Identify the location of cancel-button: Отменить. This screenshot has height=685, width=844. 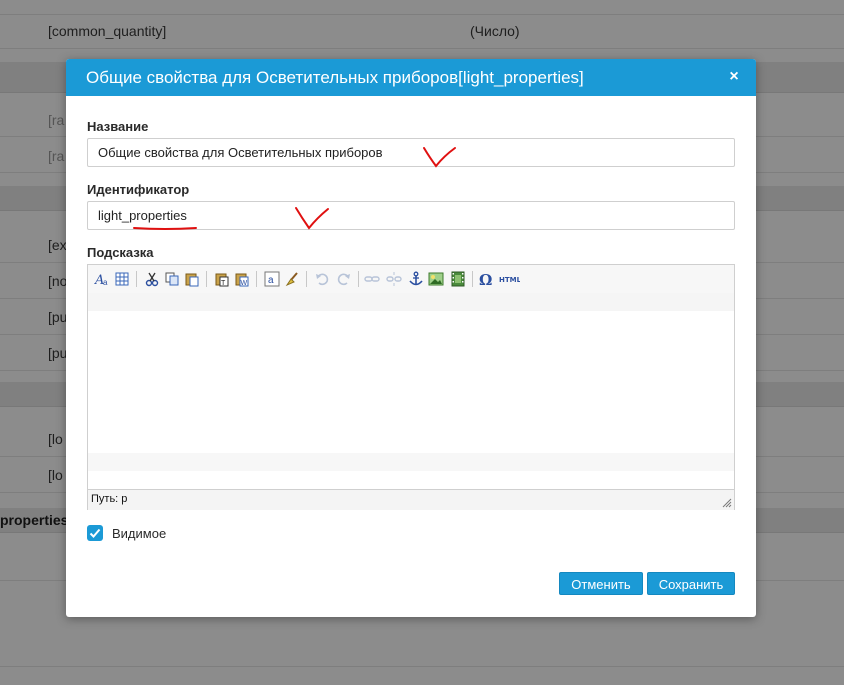
(601, 583).